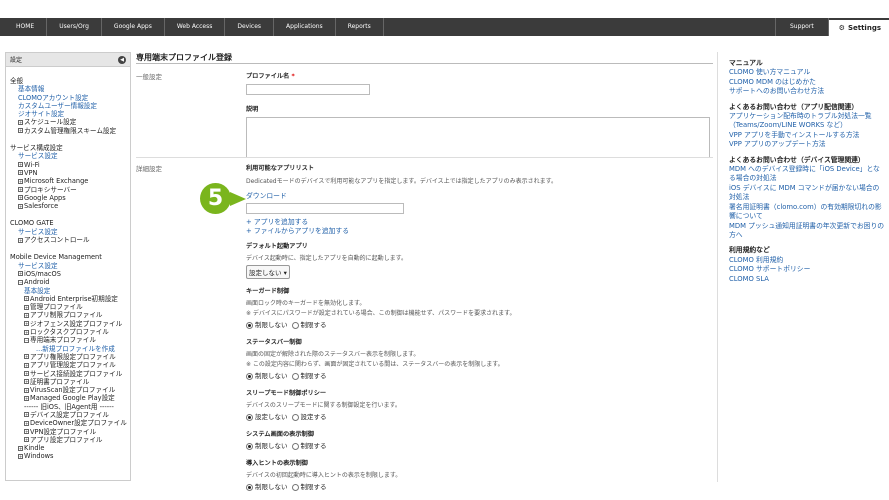 This screenshot has height=500, width=889. Describe the element at coordinates (807, 260) in the screenshot. I see `help-link-terms: CLOMO 利用規約` at that location.